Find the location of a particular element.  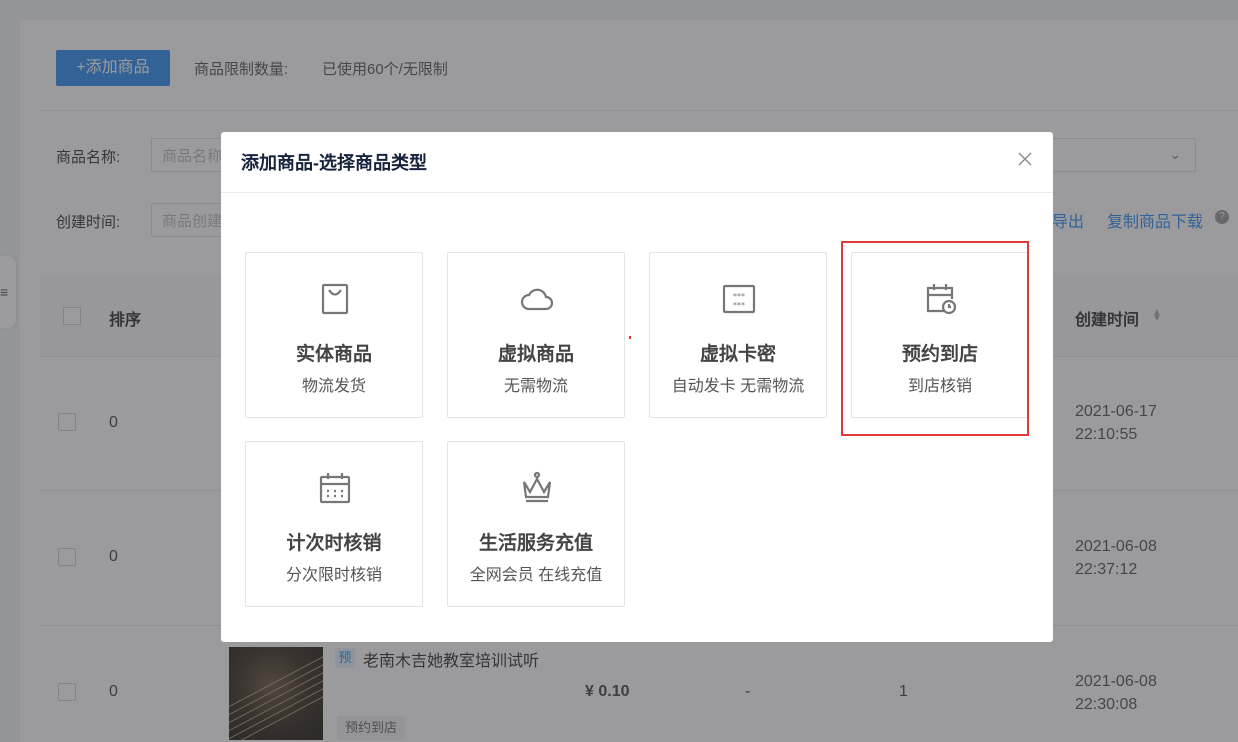

type-card-recharge: 生活服务充值 全网会员 在线充值 is located at coordinates (536, 524).